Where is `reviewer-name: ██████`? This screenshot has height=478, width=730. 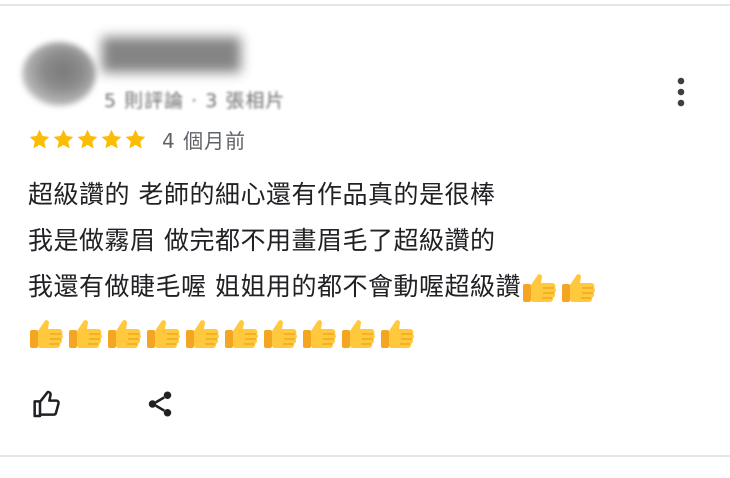
reviewer-name: ██████ is located at coordinates (171, 60).